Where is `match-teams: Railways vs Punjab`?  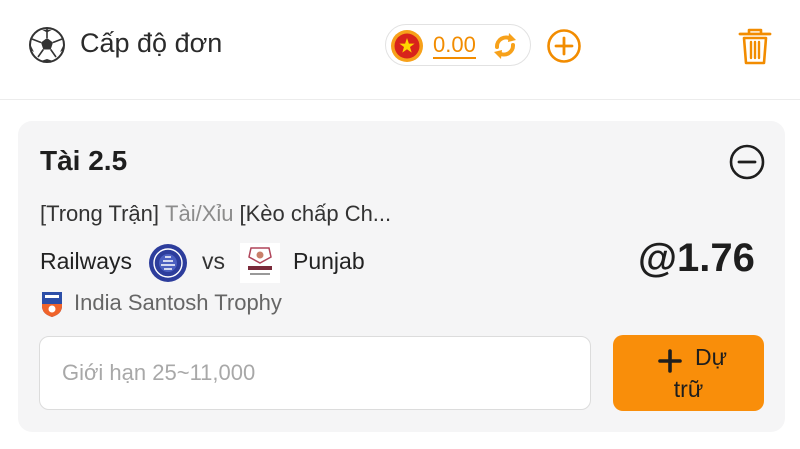
match-teams: Railways vs Punjab is located at coordinates (320, 263).